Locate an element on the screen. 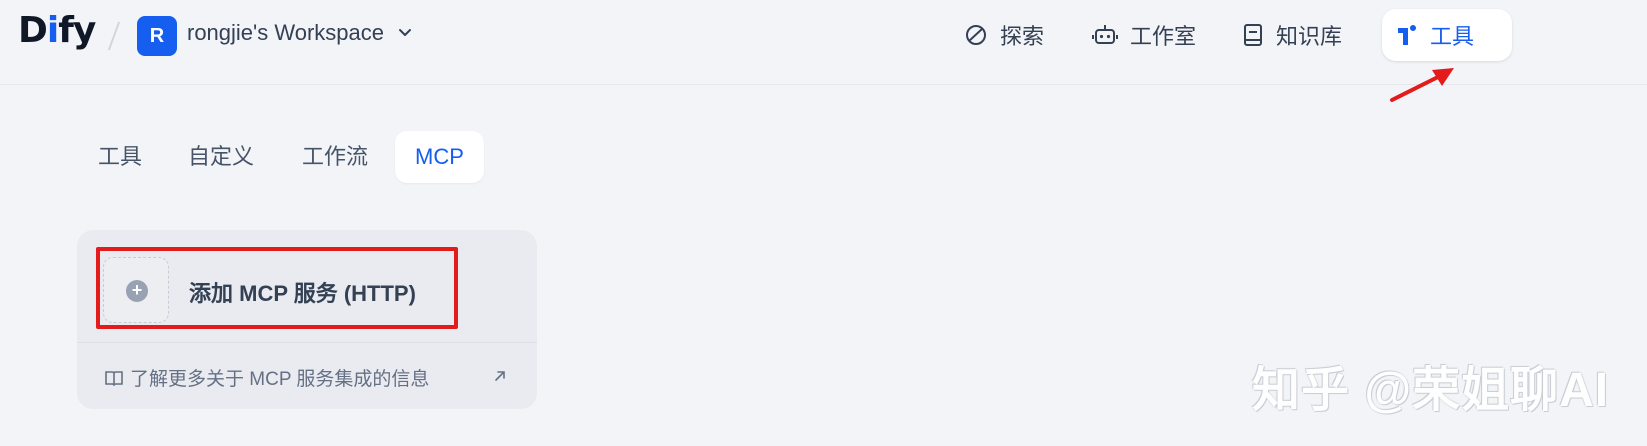 The height and width of the screenshot is (446, 1647). tab-custom: 自定义 is located at coordinates (221, 157).